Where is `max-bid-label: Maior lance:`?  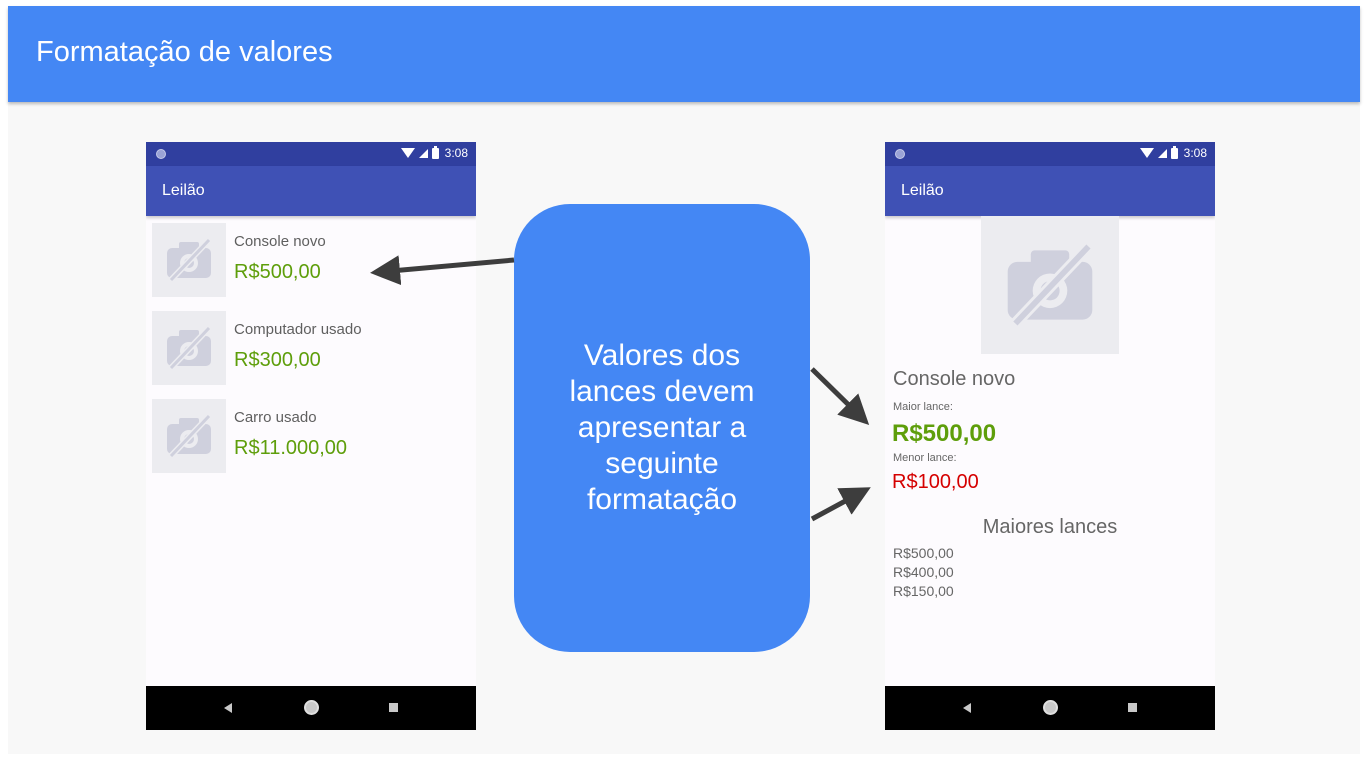
max-bid-label: Maior lance: is located at coordinates (923, 407).